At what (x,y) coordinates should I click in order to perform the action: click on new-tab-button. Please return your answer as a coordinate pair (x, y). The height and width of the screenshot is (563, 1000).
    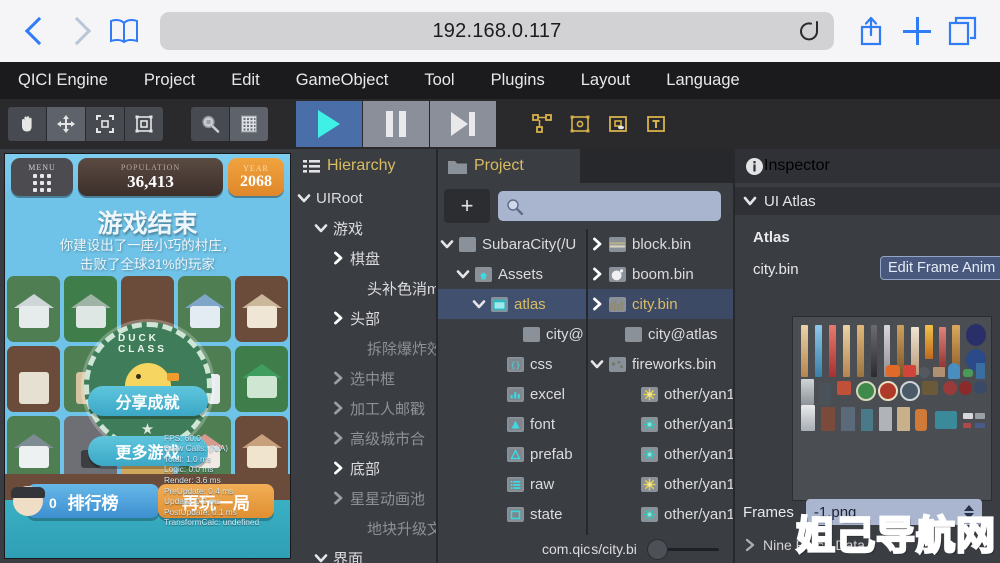
    Looking at the image, I should click on (917, 31).